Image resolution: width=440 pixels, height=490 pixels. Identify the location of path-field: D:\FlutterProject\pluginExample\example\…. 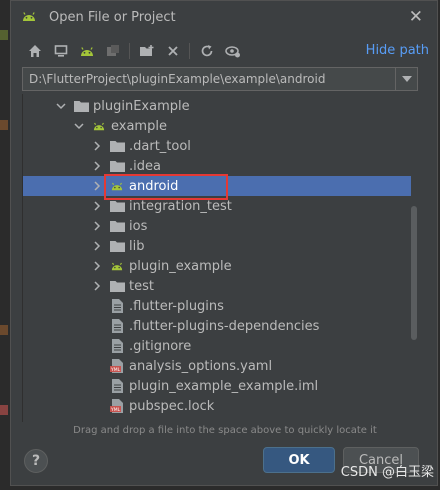
(220, 79).